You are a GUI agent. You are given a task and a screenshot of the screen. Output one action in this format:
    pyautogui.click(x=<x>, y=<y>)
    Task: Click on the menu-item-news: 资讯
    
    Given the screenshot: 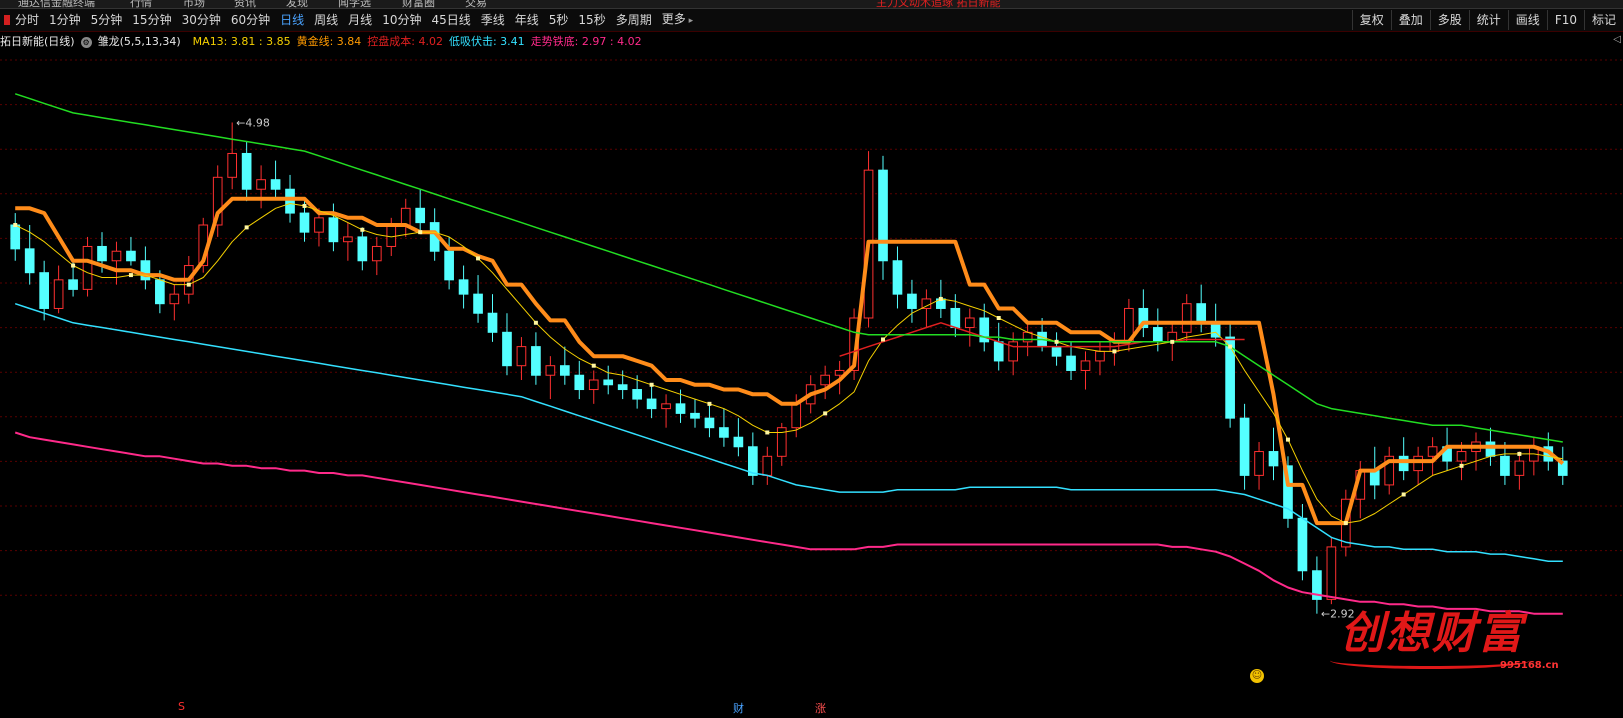 What is the action you would take?
    pyautogui.click(x=245, y=4)
    